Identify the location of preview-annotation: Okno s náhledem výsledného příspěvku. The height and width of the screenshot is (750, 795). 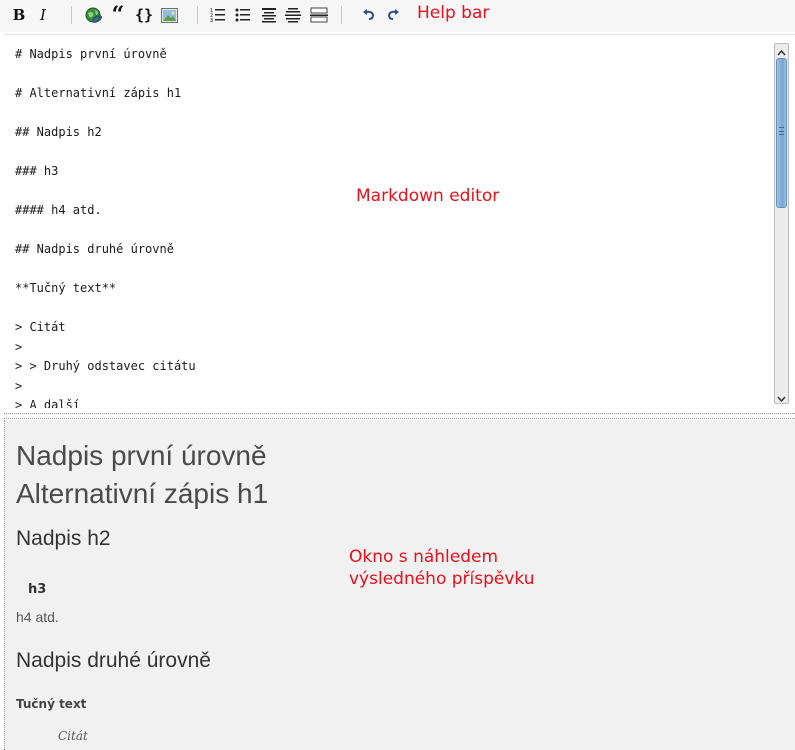
(442, 568).